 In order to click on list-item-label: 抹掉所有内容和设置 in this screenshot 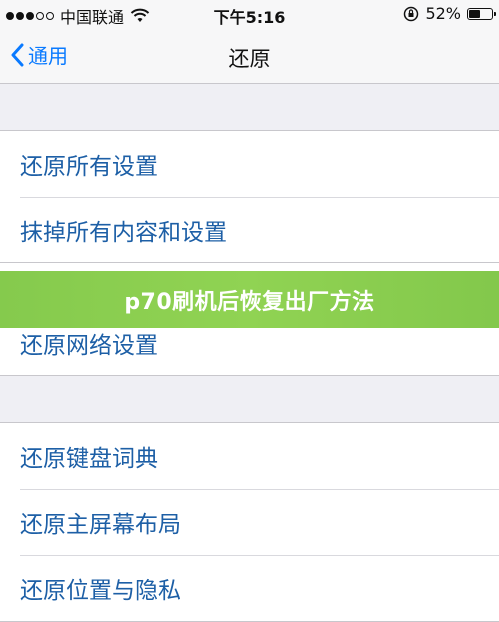, I will do `click(123, 233)`.